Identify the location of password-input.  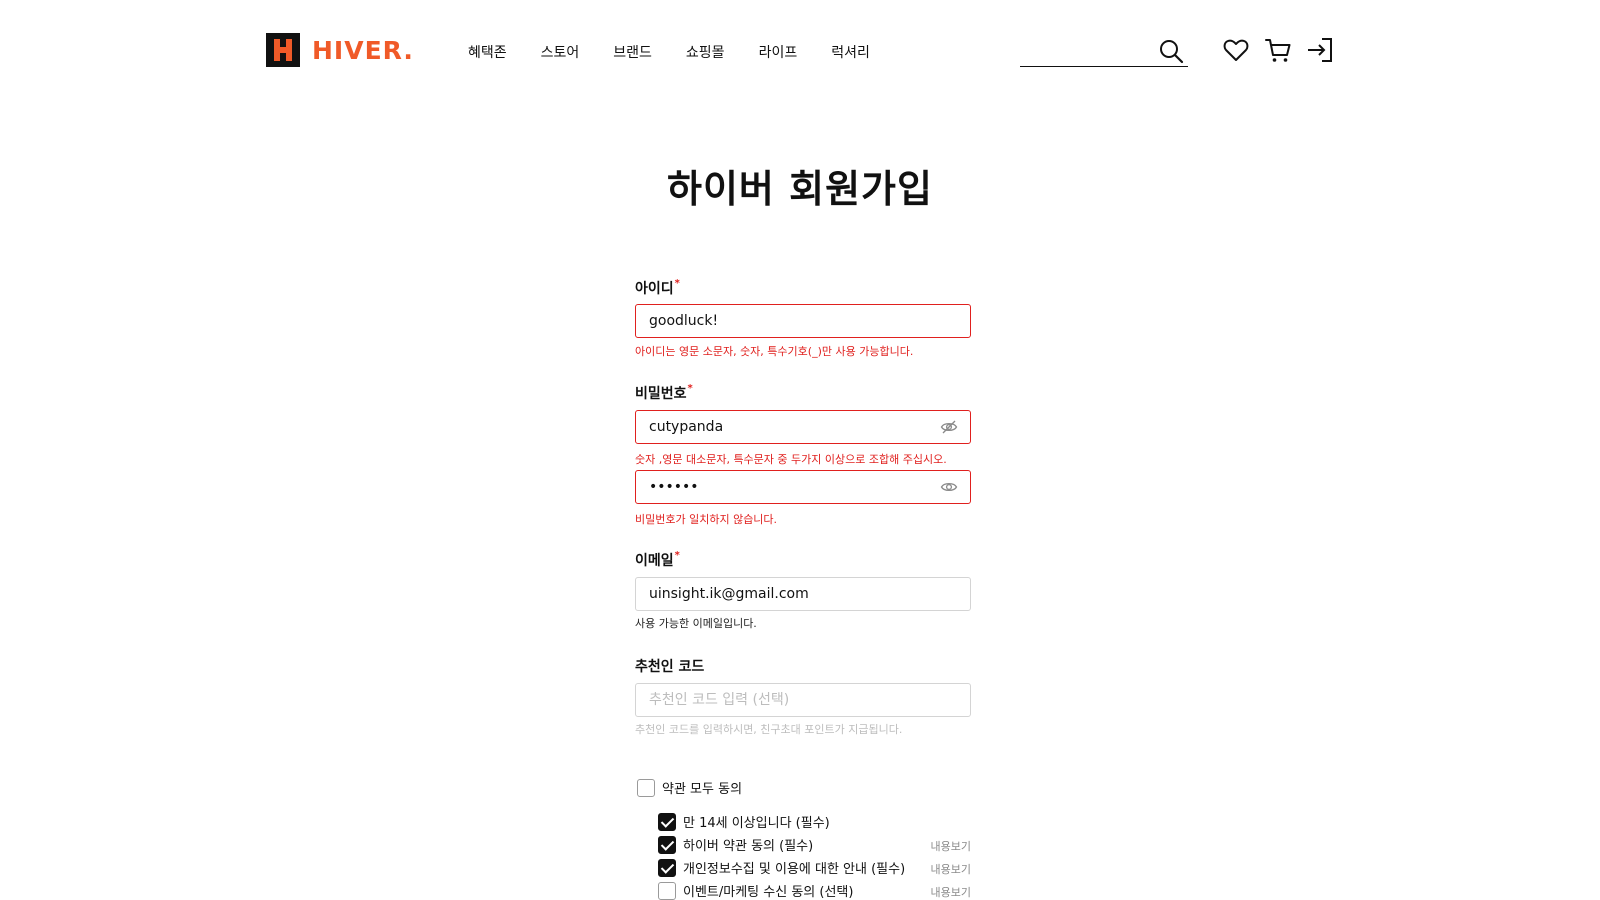
(789, 427).